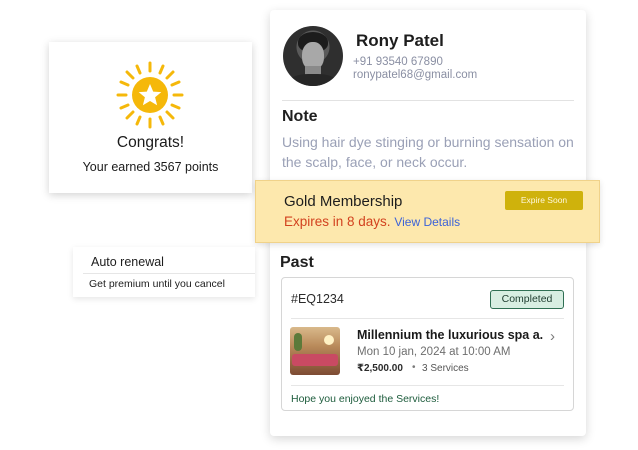 The height and width of the screenshot is (450, 638). I want to click on auto-renewal-title: Auto renewal, so click(127, 262).